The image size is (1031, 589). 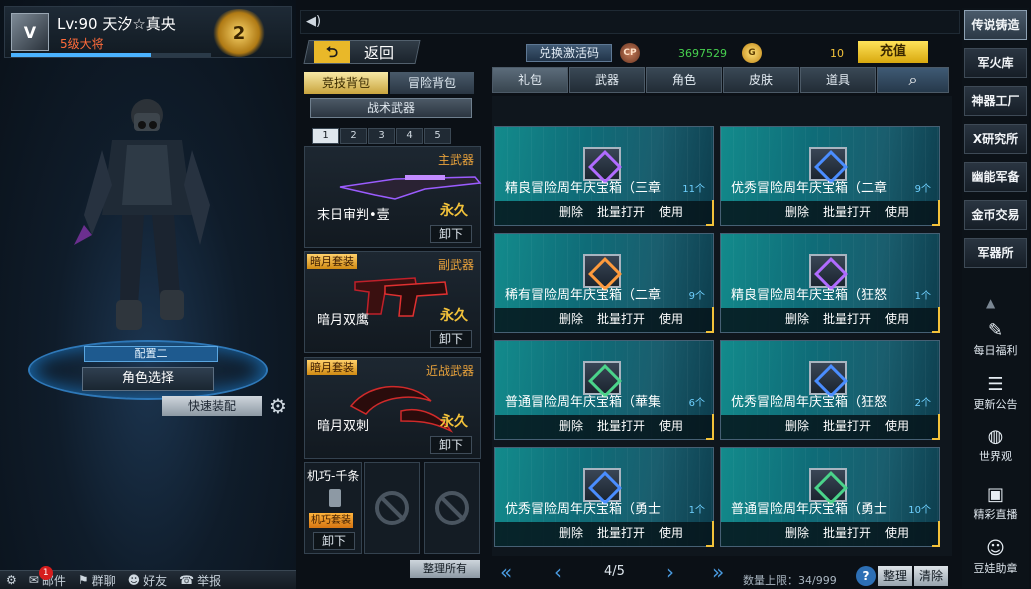 I want to click on helper-link: ☺ 豆娃助章, so click(x=995, y=557).